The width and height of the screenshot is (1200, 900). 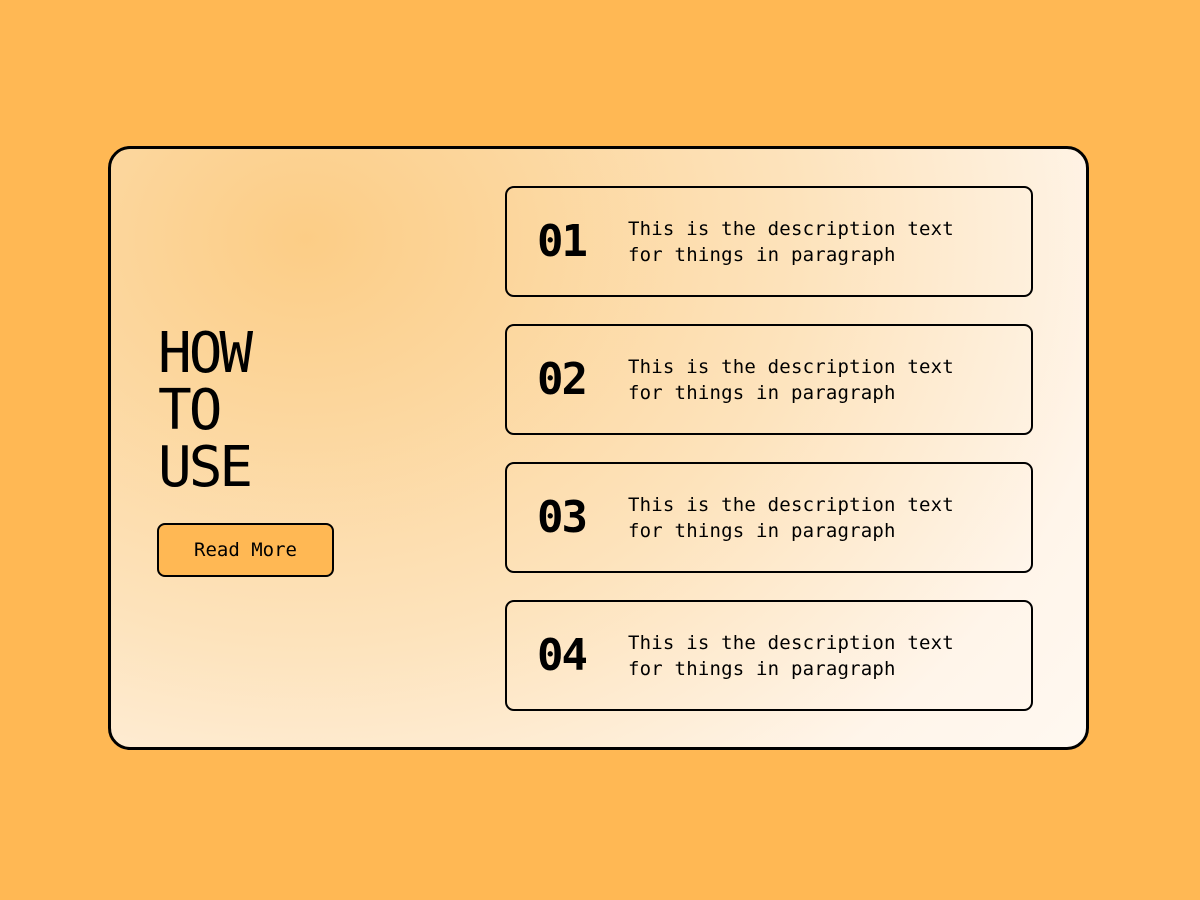 What do you see at coordinates (562, 379) in the screenshot?
I see `step-number: 02` at bounding box center [562, 379].